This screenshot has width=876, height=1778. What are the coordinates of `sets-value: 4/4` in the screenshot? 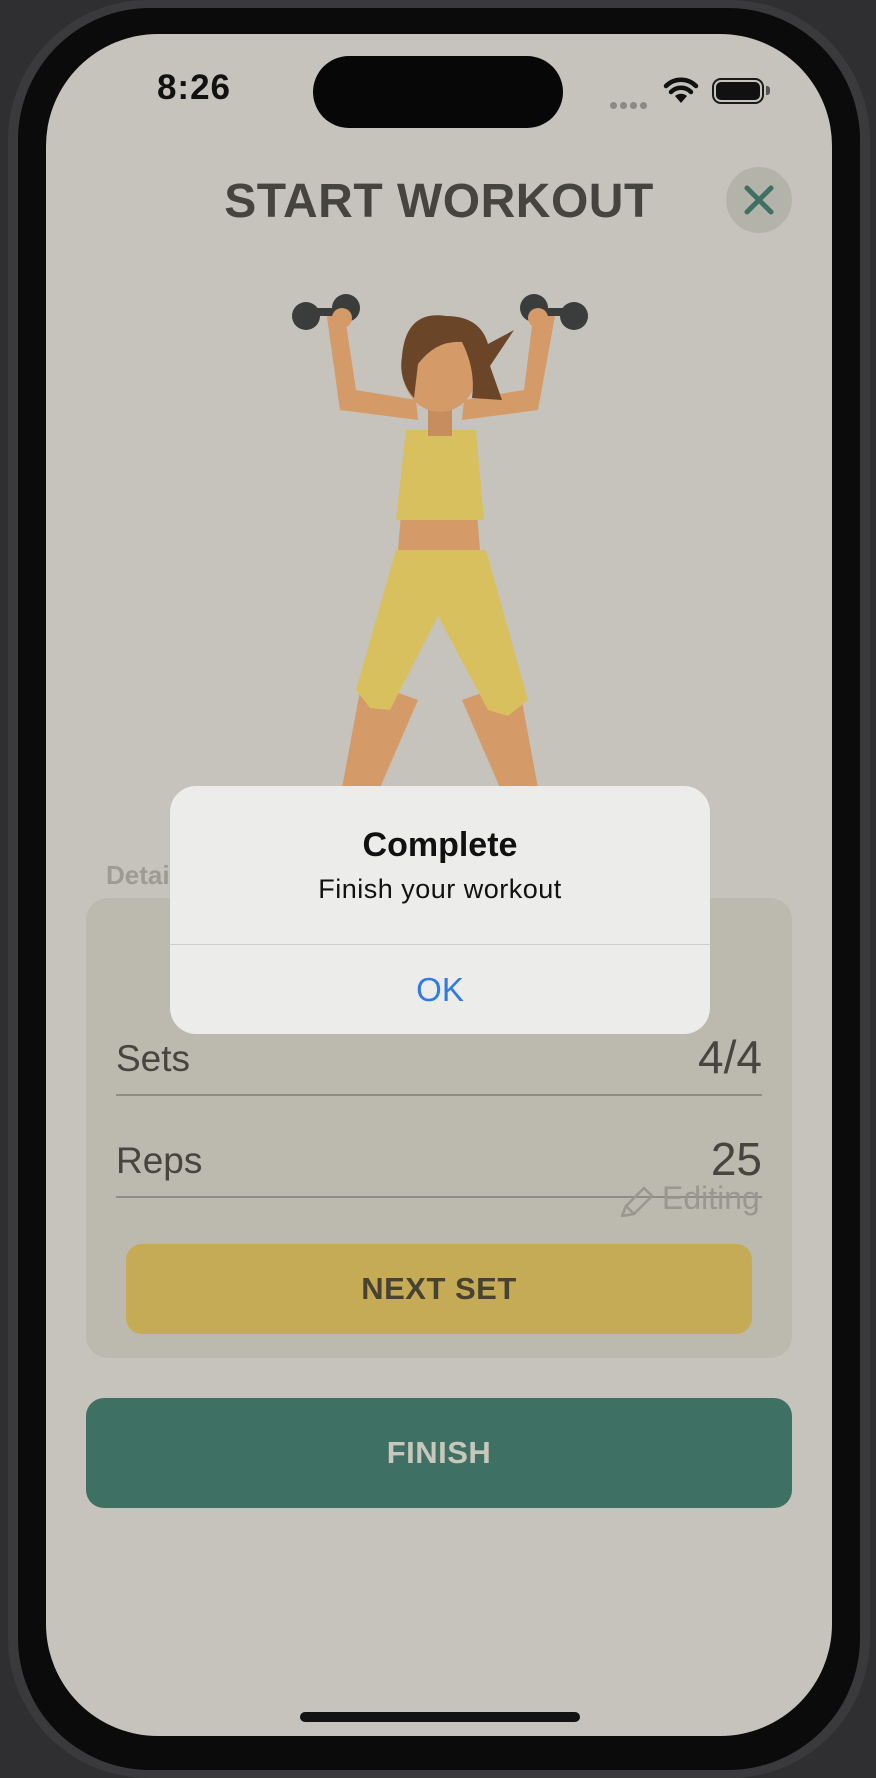 It's located at (730, 1057).